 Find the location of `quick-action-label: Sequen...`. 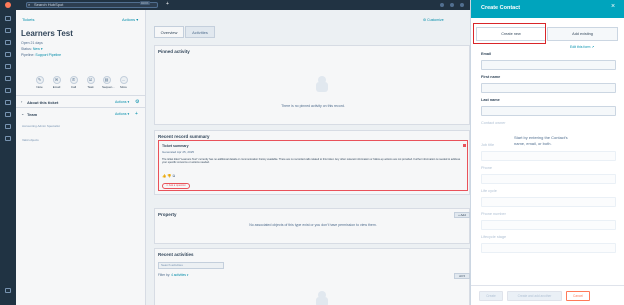

quick-action-label: Sequen... is located at coordinates (108, 87).